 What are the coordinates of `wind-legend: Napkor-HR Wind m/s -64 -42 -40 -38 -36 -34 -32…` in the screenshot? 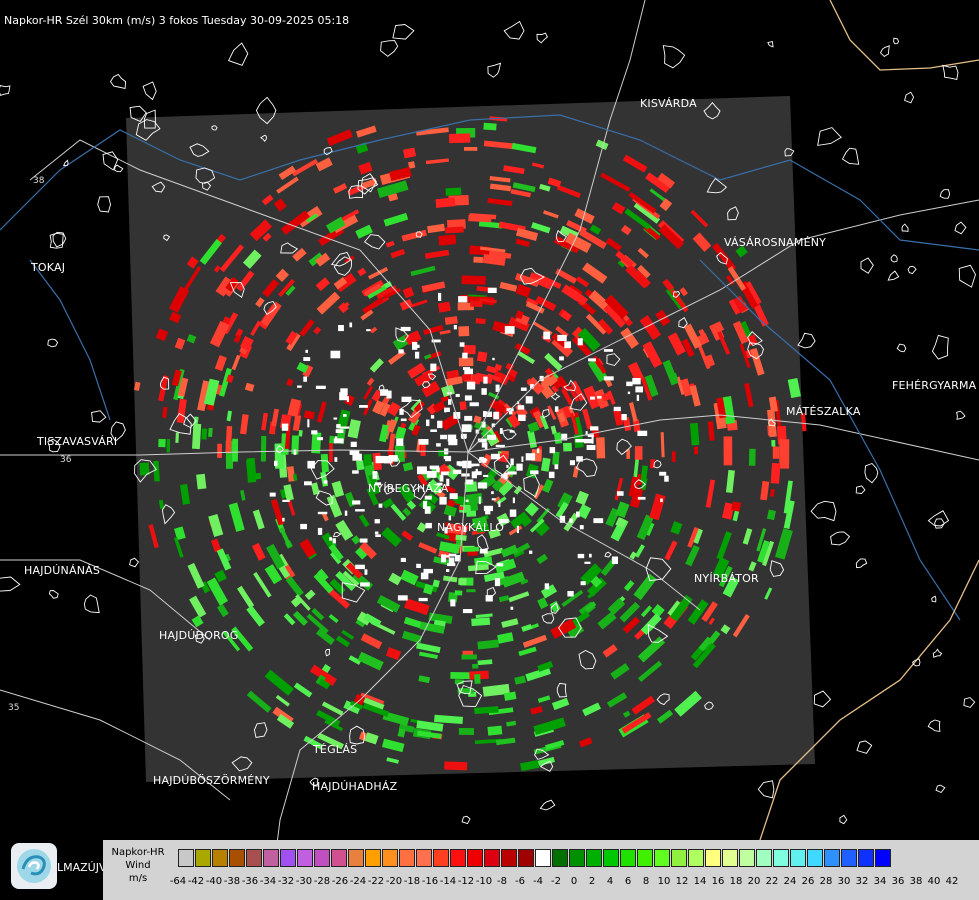 It's located at (541, 870).